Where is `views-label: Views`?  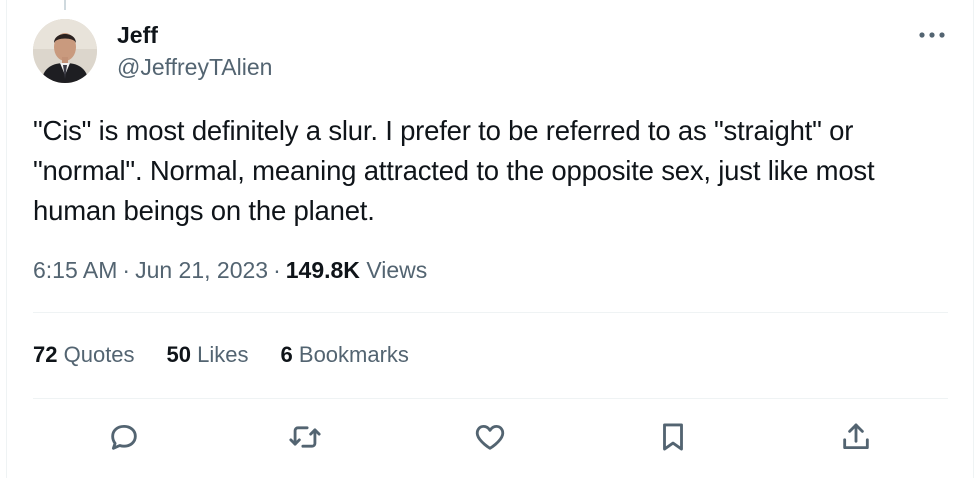 views-label: Views is located at coordinates (397, 270).